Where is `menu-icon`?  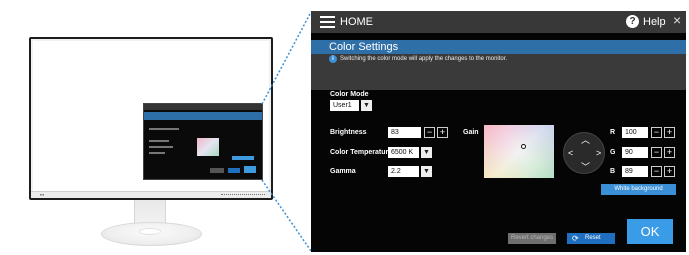 menu-icon is located at coordinates (327, 22).